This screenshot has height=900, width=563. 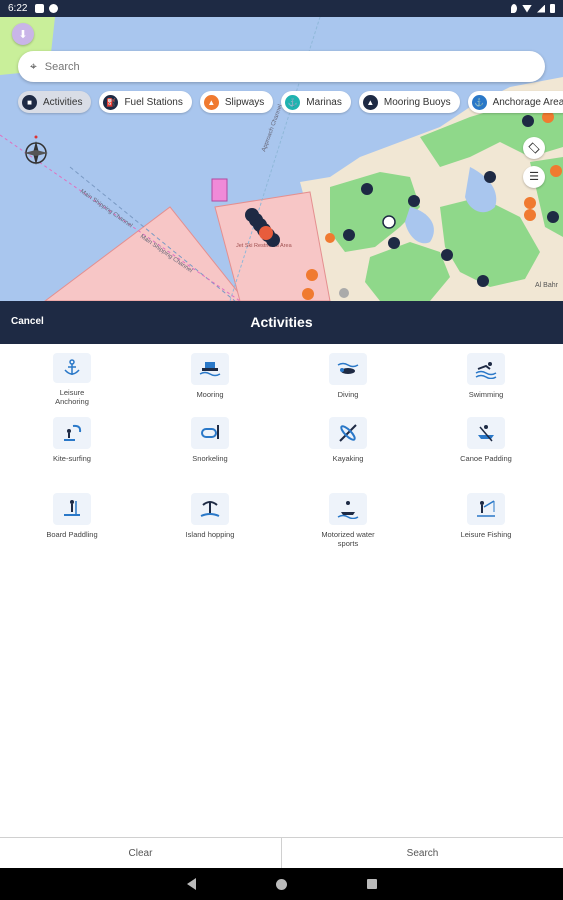 What do you see at coordinates (486, 433) in the screenshot?
I see `canoe-icon` at bounding box center [486, 433].